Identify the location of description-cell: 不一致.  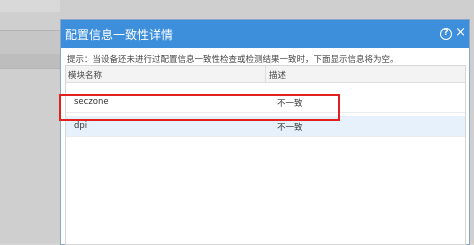
(290, 128).